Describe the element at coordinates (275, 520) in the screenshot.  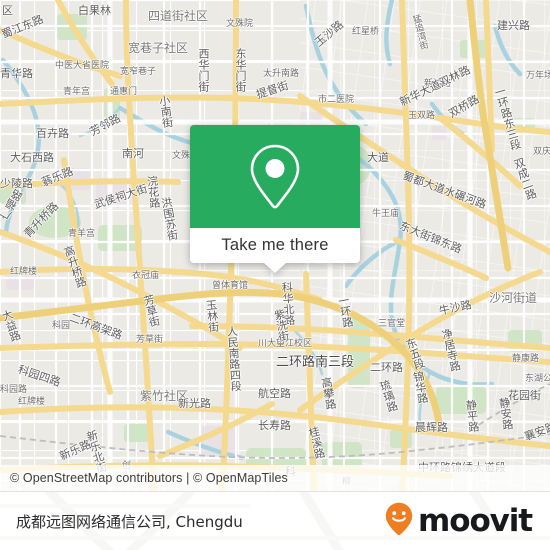
I see `footer-bar: 成都远图网络通信公司, Chengdu moovit` at that location.